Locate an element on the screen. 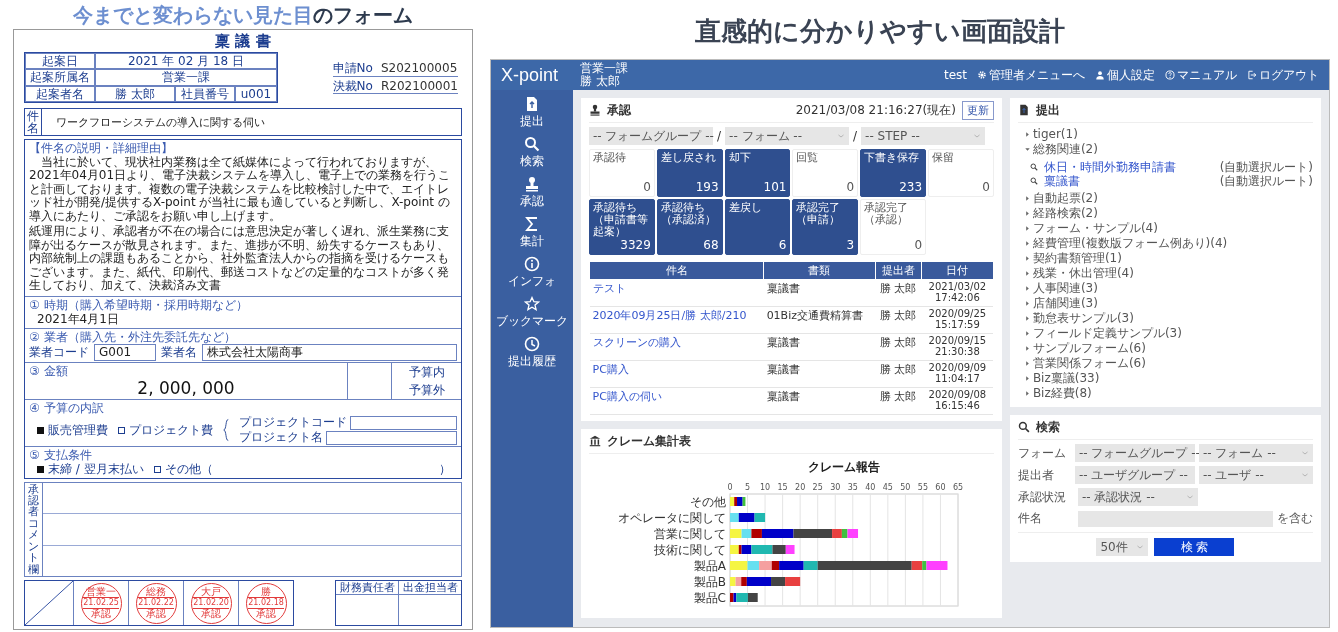 The width and height of the screenshot is (1338, 632). table-cell: 01Biz交通費精算書 is located at coordinates (819, 320).